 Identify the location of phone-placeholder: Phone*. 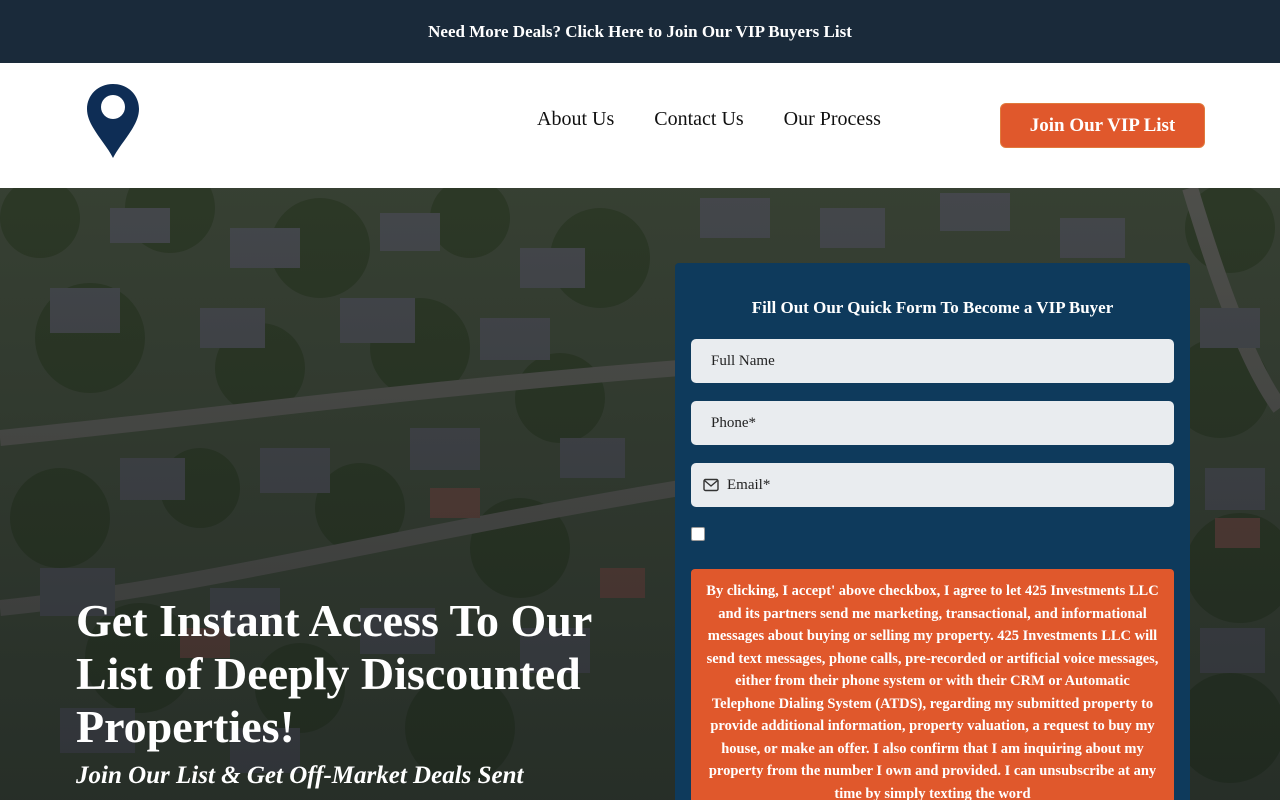
(733, 422).